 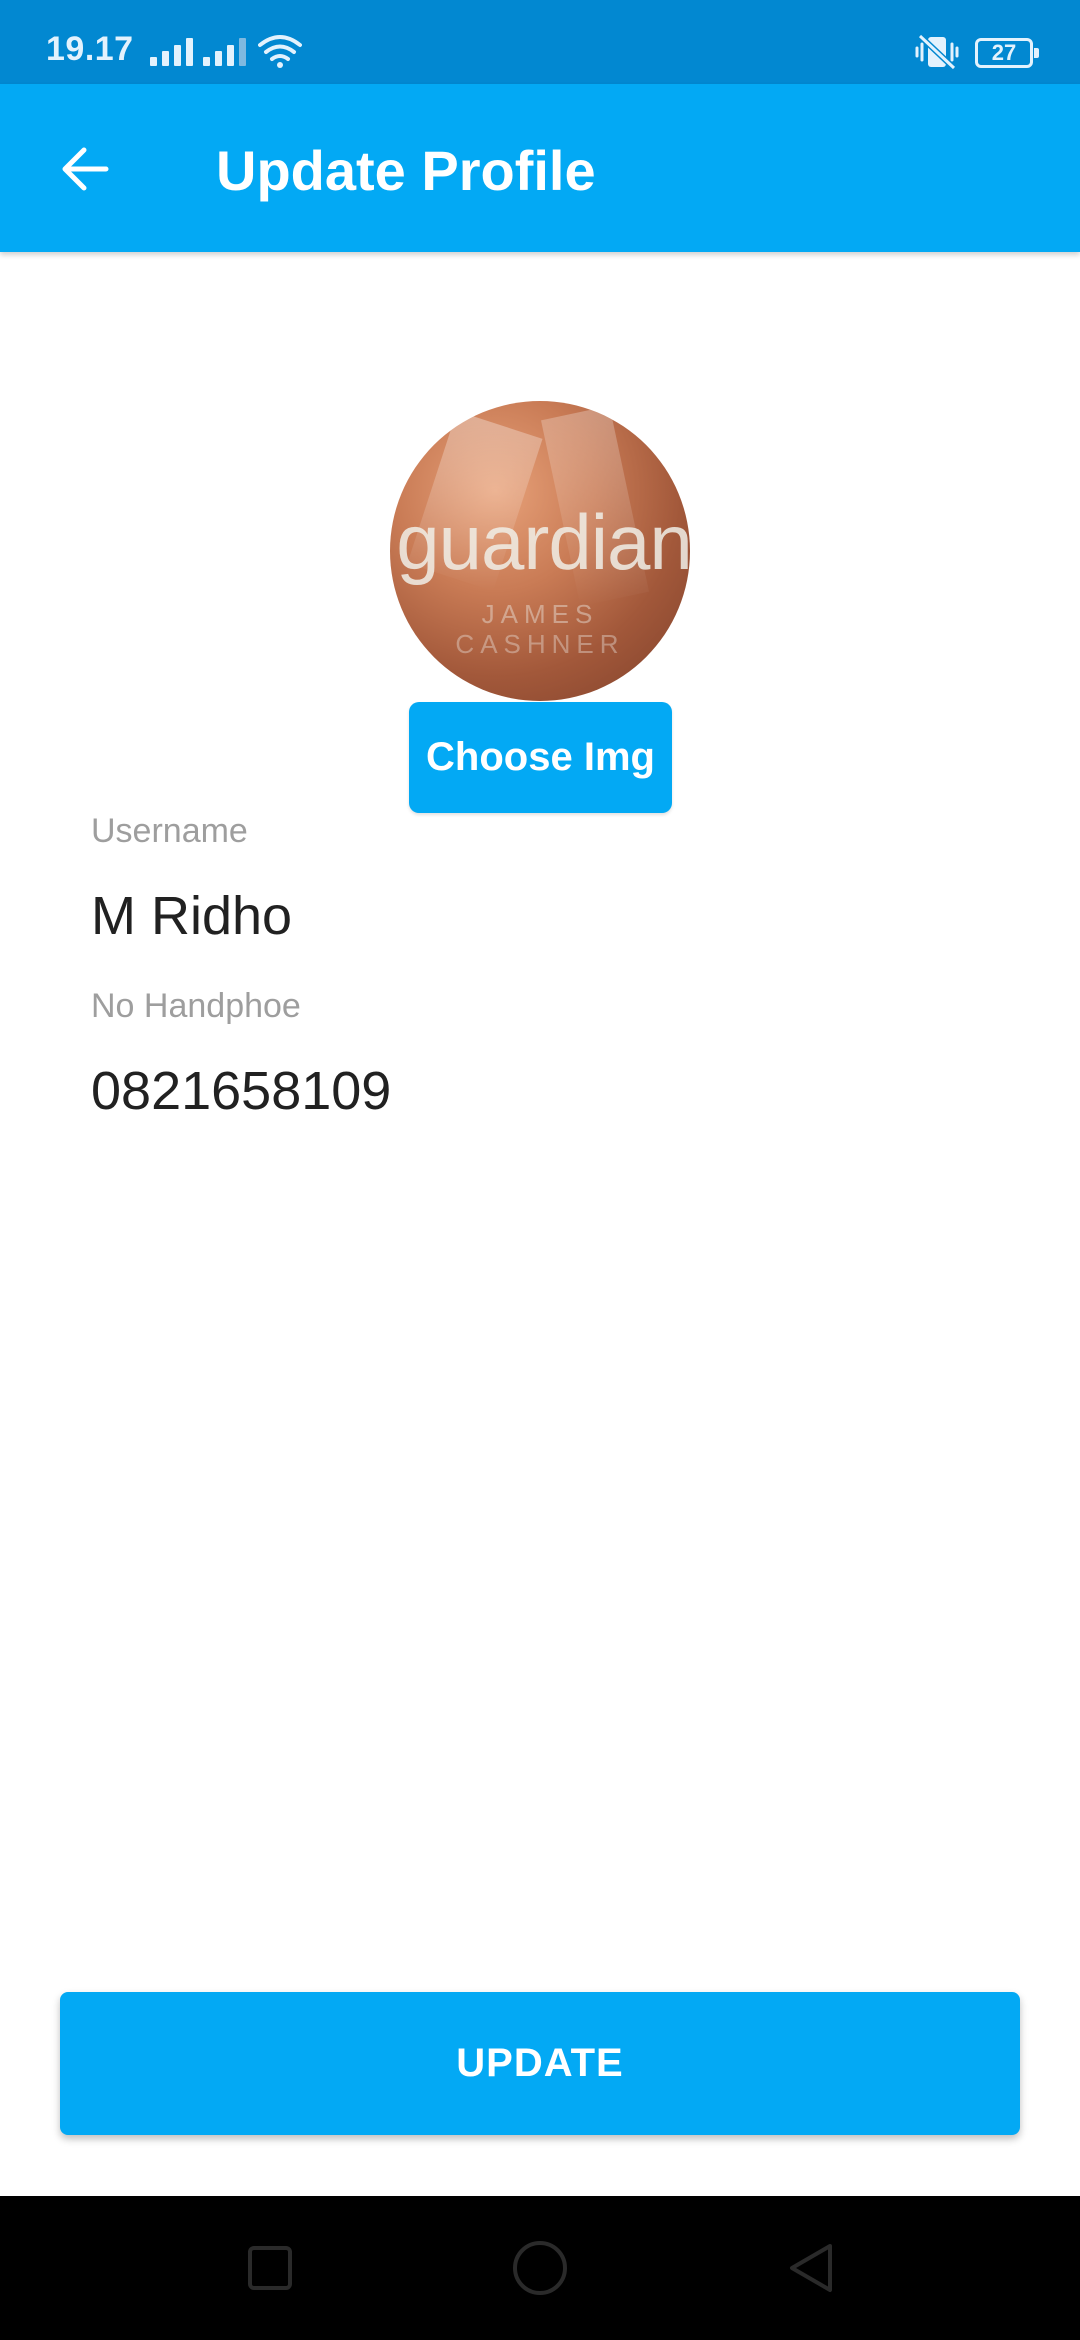 What do you see at coordinates (90, 49) in the screenshot?
I see `status-time: 19.17` at bounding box center [90, 49].